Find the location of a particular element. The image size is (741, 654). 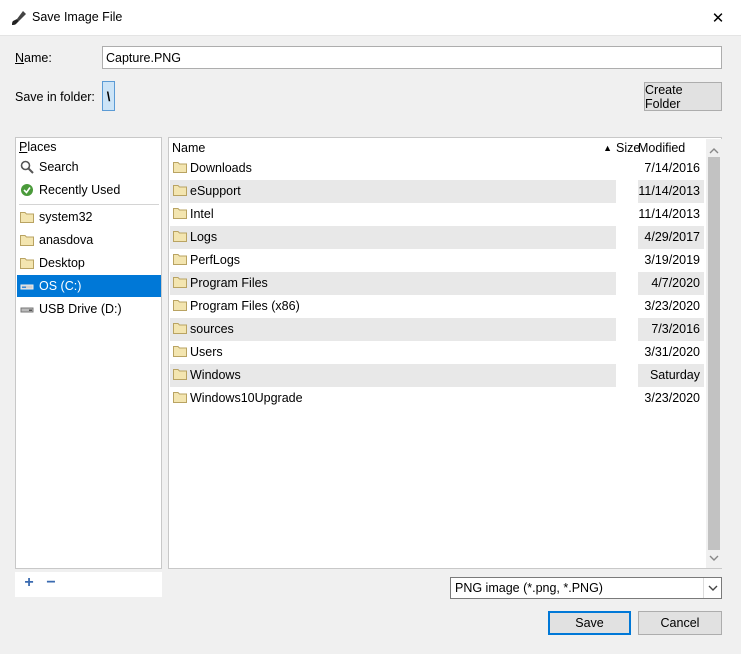

place-item-label: Search is located at coordinates (59, 167).